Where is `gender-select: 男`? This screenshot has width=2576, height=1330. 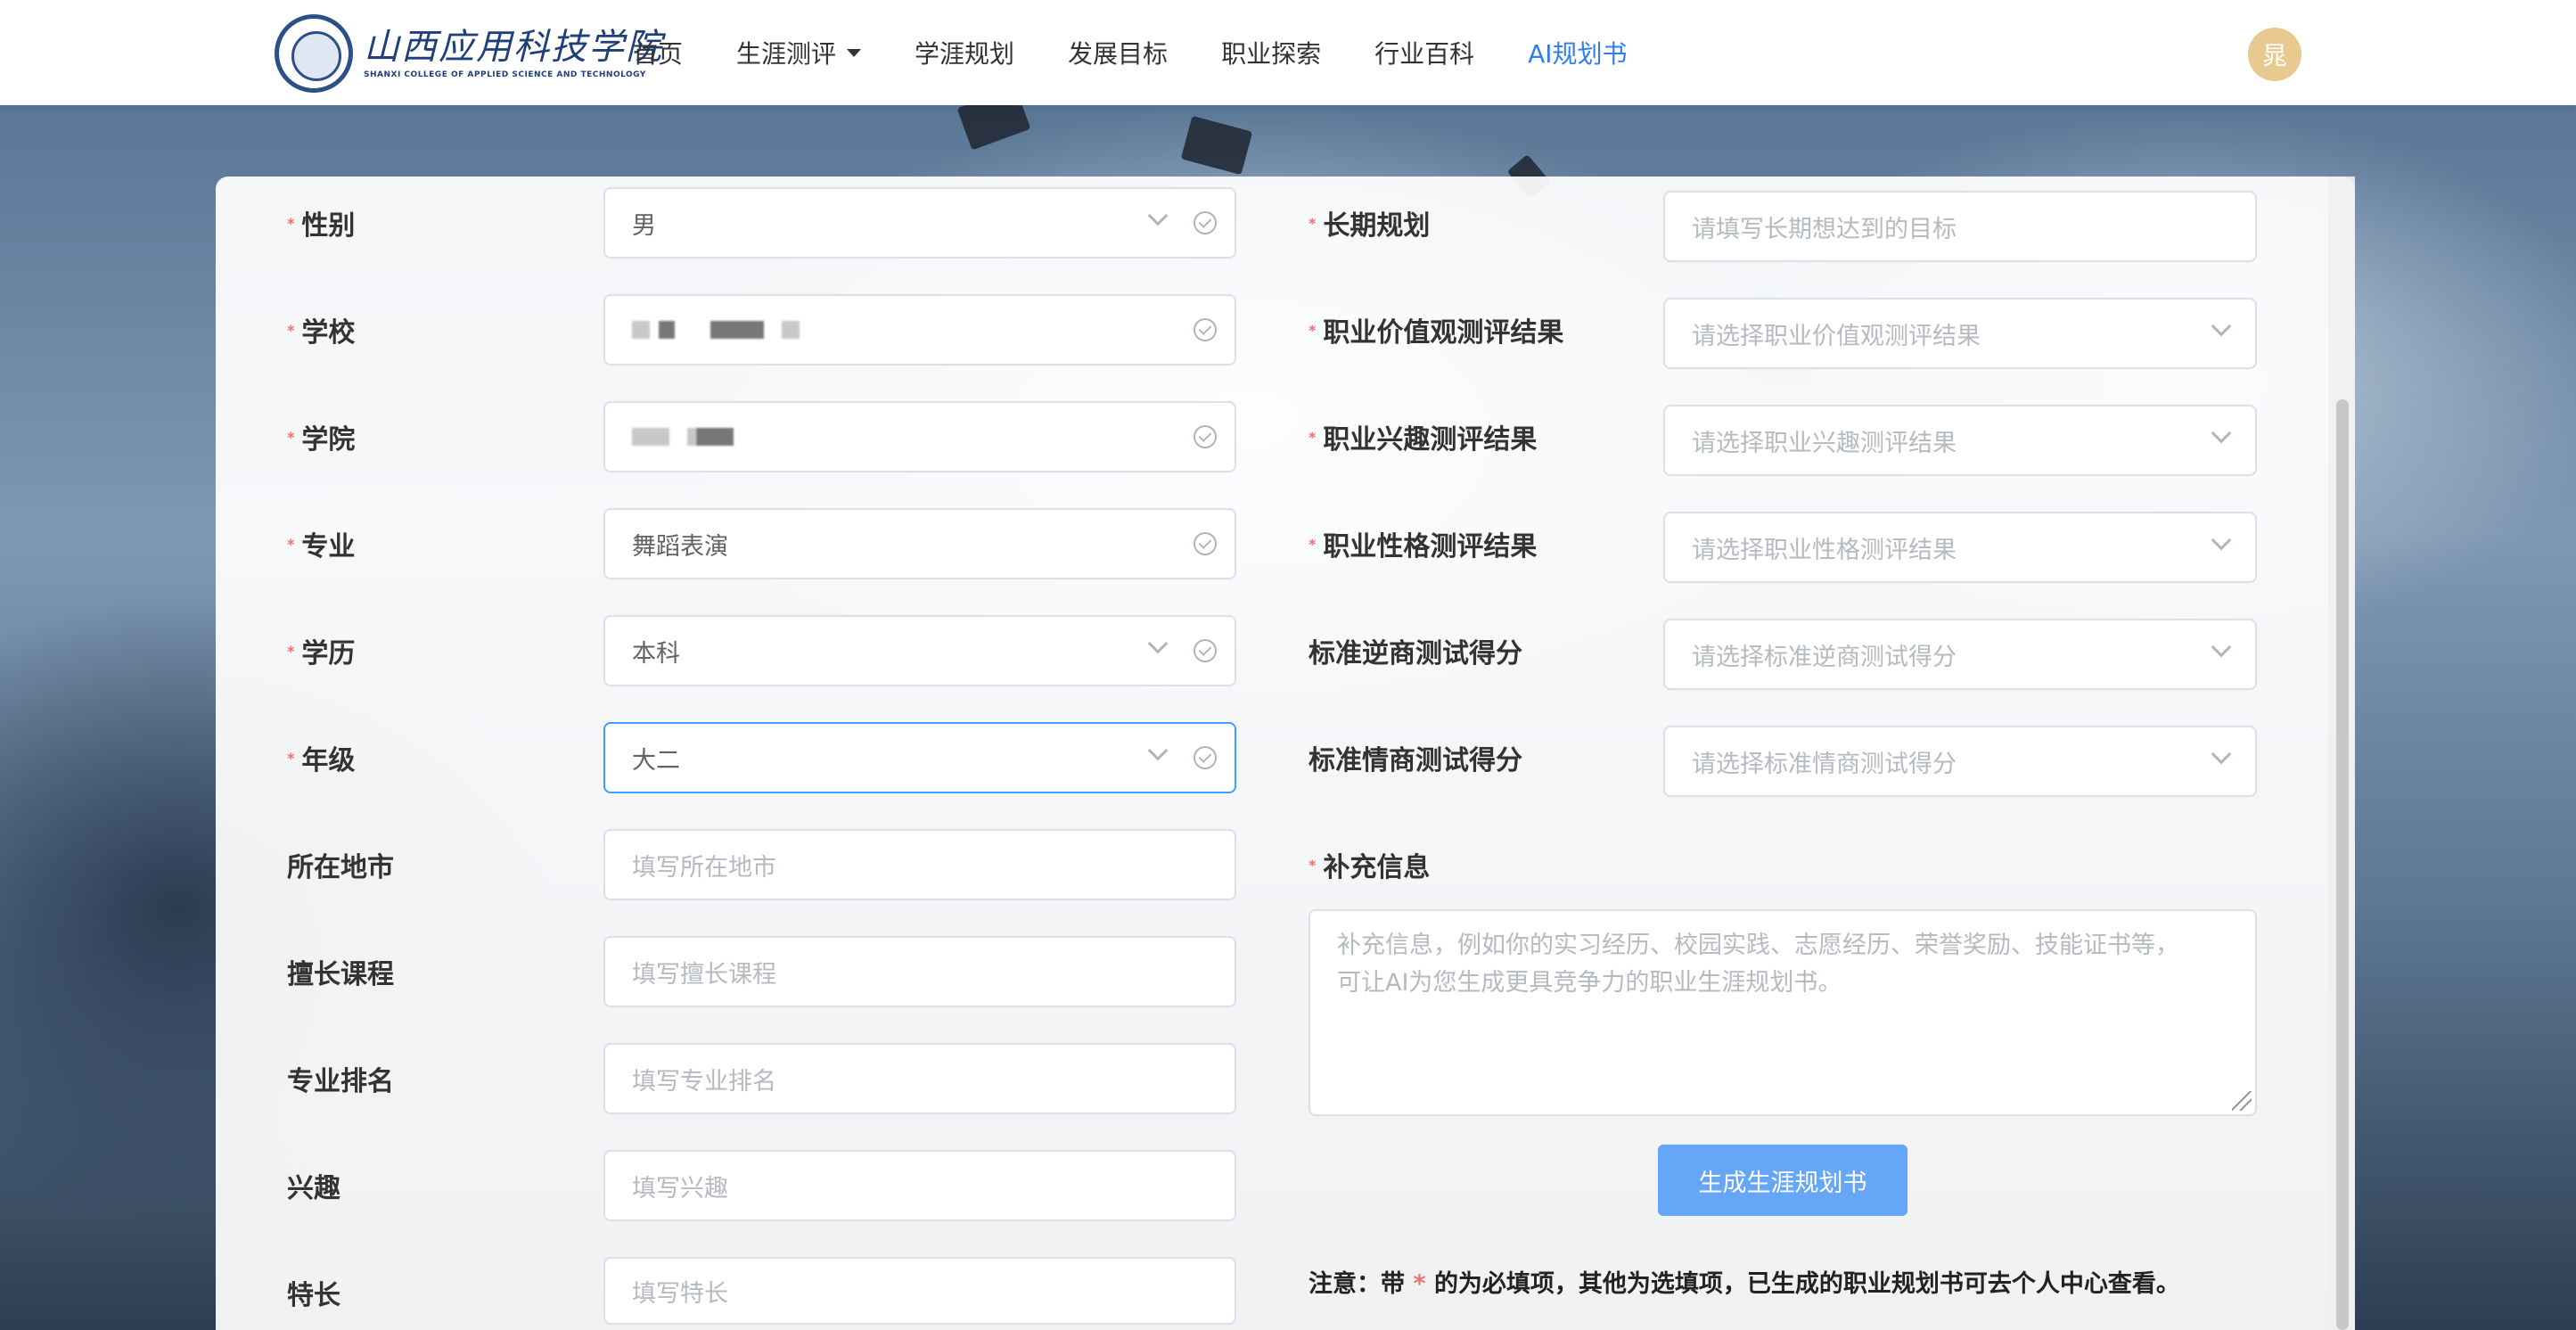 gender-select: 男 is located at coordinates (919, 223).